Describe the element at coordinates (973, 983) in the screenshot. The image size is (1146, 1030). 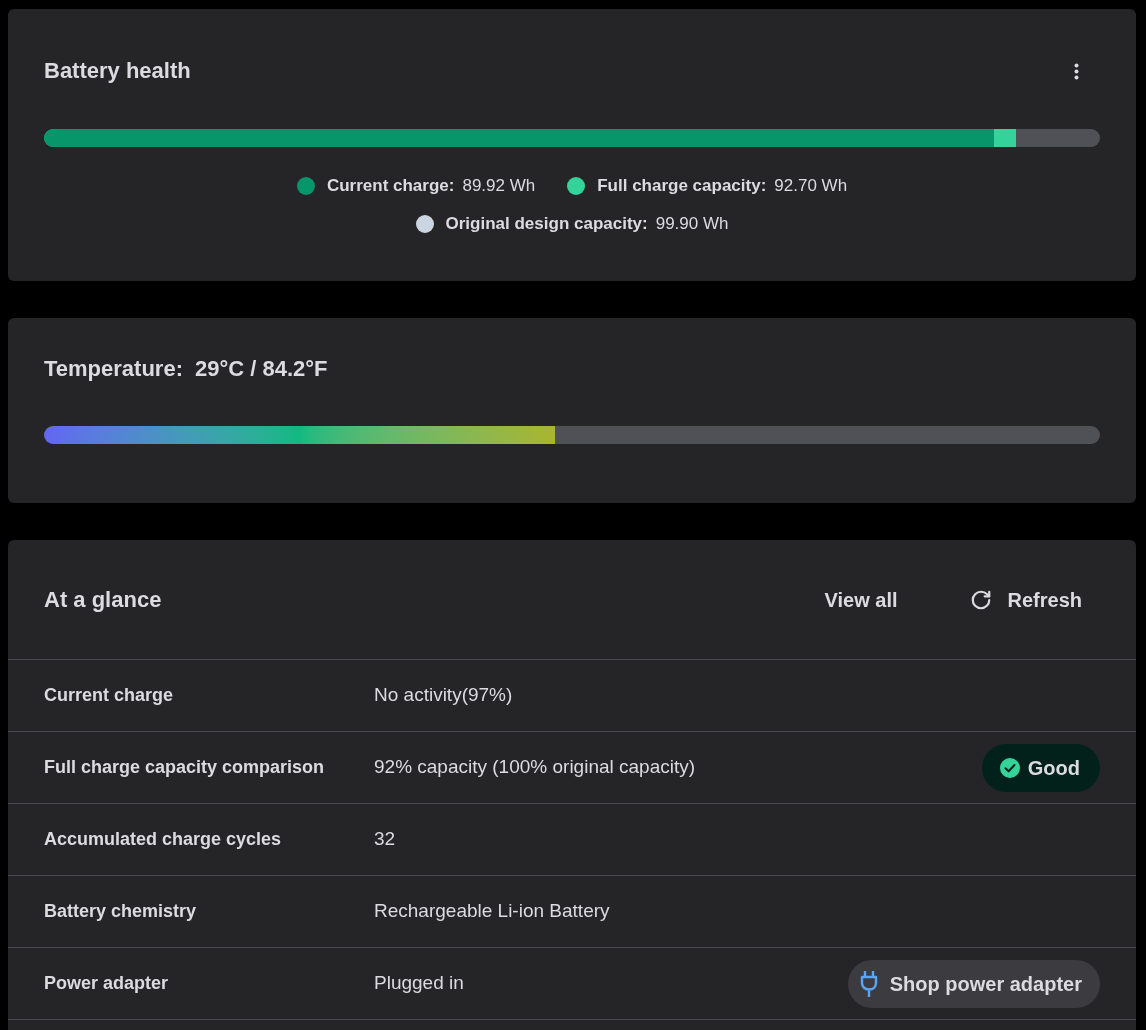
I see `shop-button: Shop power adapter` at that location.